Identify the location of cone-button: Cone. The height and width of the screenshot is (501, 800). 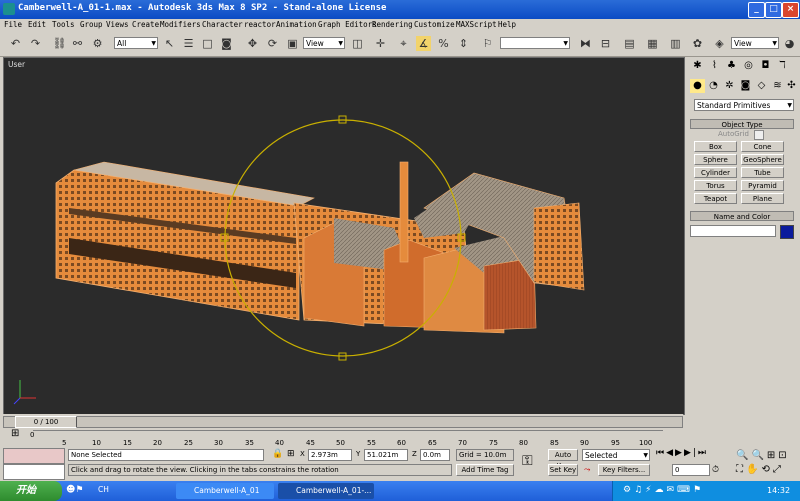
(762, 146).